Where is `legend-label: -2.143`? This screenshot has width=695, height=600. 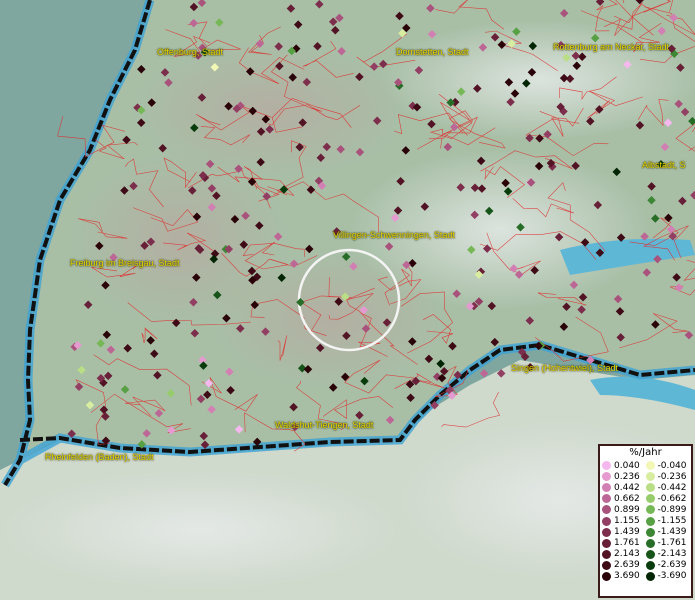 legend-label: -2.143 is located at coordinates (672, 554).